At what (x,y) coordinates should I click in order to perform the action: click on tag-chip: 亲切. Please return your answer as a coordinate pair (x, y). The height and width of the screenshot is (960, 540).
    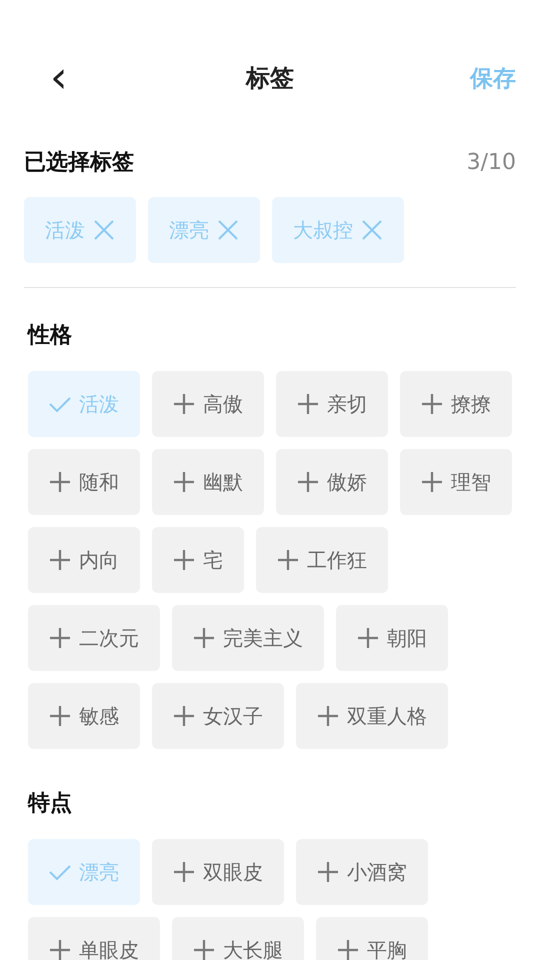
    Looking at the image, I should click on (332, 404).